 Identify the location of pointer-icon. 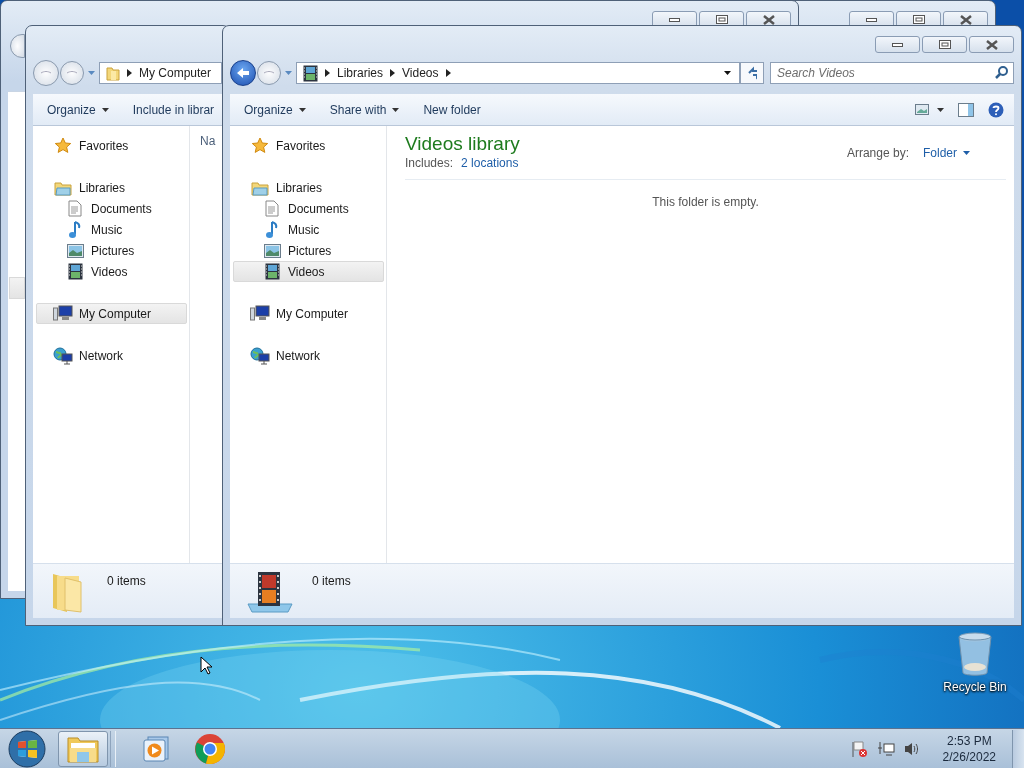
(206, 665).